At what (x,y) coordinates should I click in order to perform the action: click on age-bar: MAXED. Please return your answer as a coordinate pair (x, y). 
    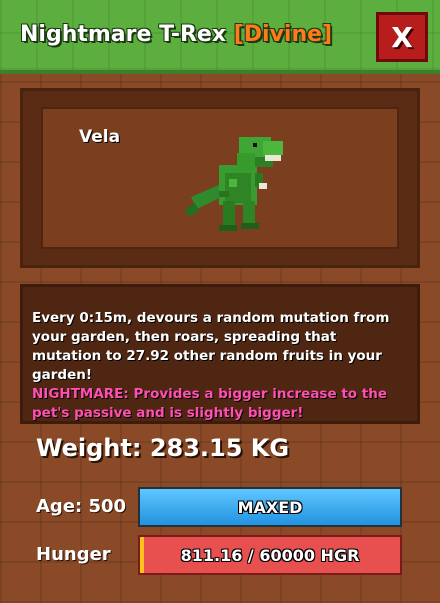
    Looking at the image, I should click on (270, 507).